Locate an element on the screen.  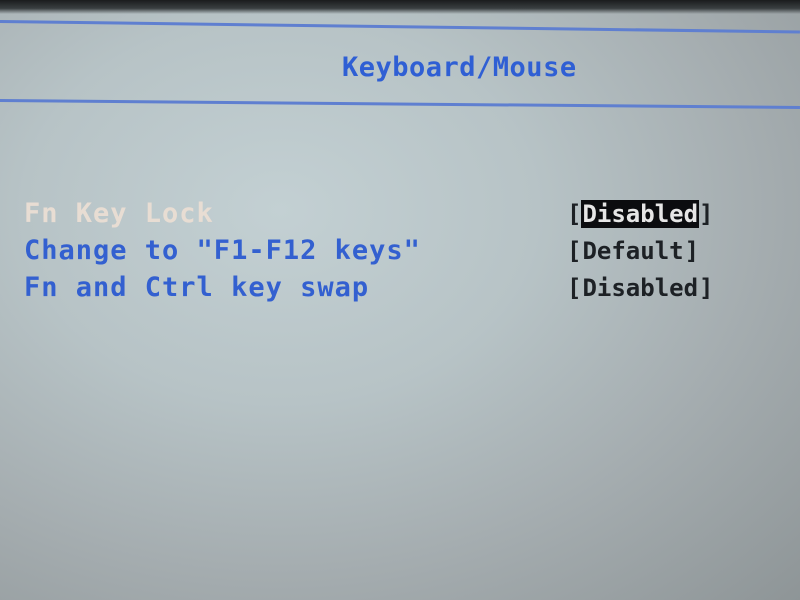
setting-label: Fn and Ctrl key swap is located at coordinates (197, 287).